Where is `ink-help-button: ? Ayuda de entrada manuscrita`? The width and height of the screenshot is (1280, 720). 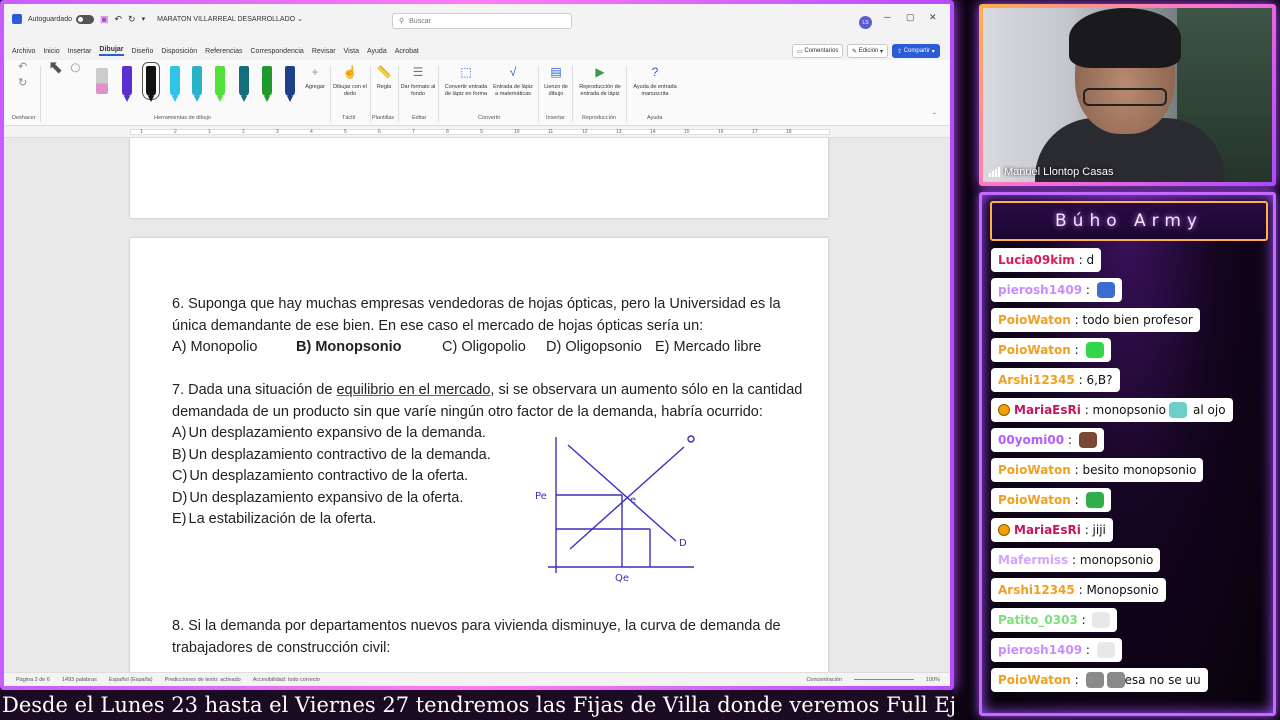 ink-help-button: ? Ayuda de entrada manuscrita is located at coordinates (655, 81).